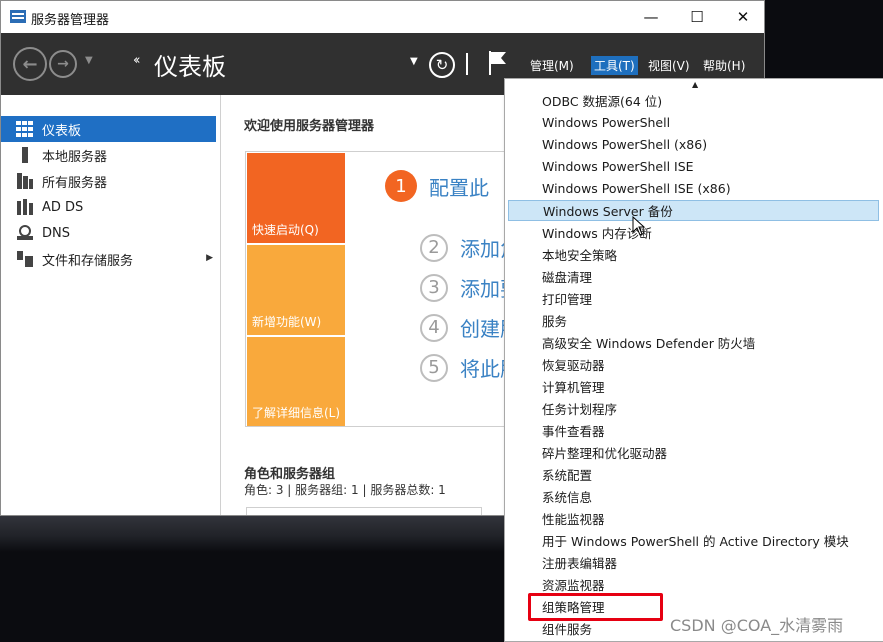  Describe the element at coordinates (693, 210) in the screenshot. I see `tools-menu-item: Windows Server 备份` at that location.